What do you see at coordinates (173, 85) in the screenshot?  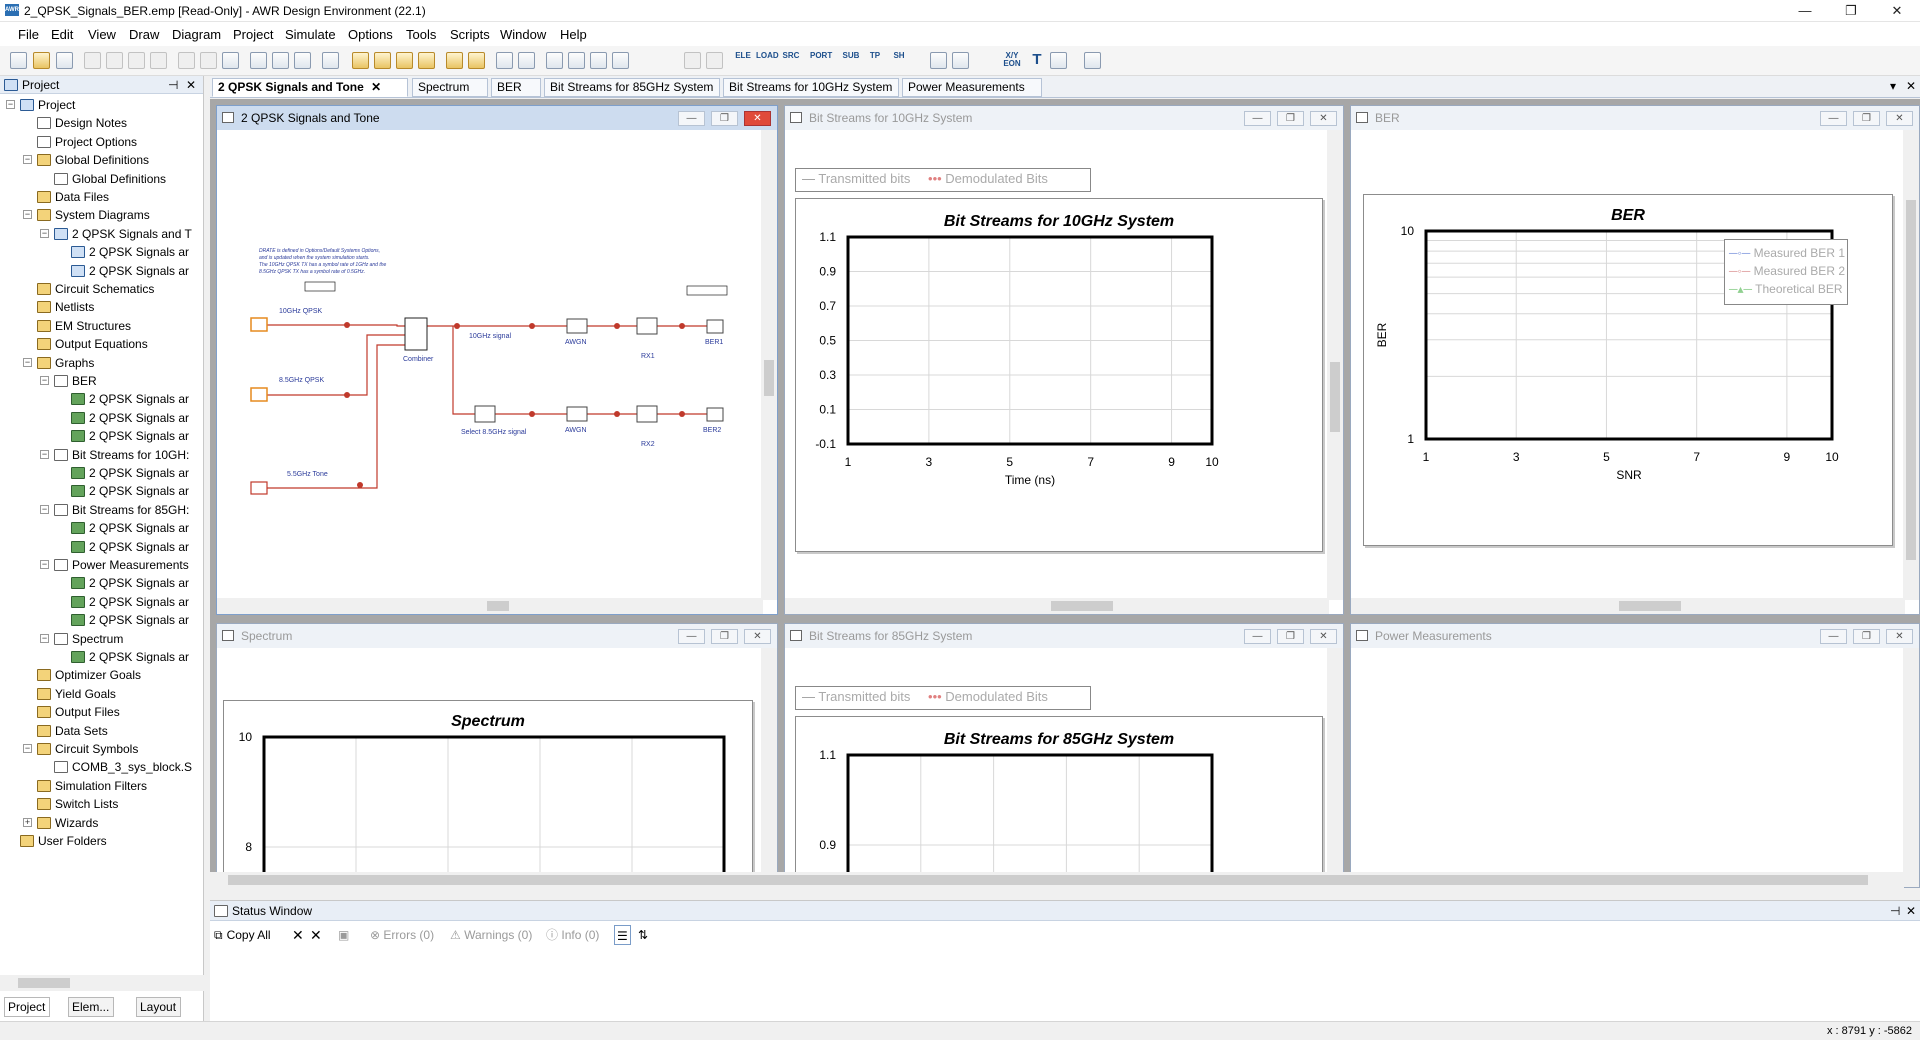 I see `pin-icon: ⊣` at bounding box center [173, 85].